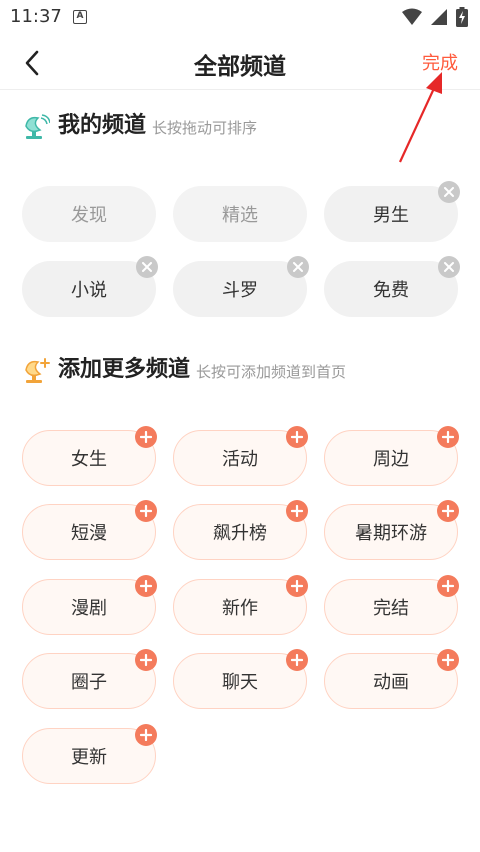 This screenshot has width=480, height=852. I want to click on chip-label: 小说, so click(89, 290).